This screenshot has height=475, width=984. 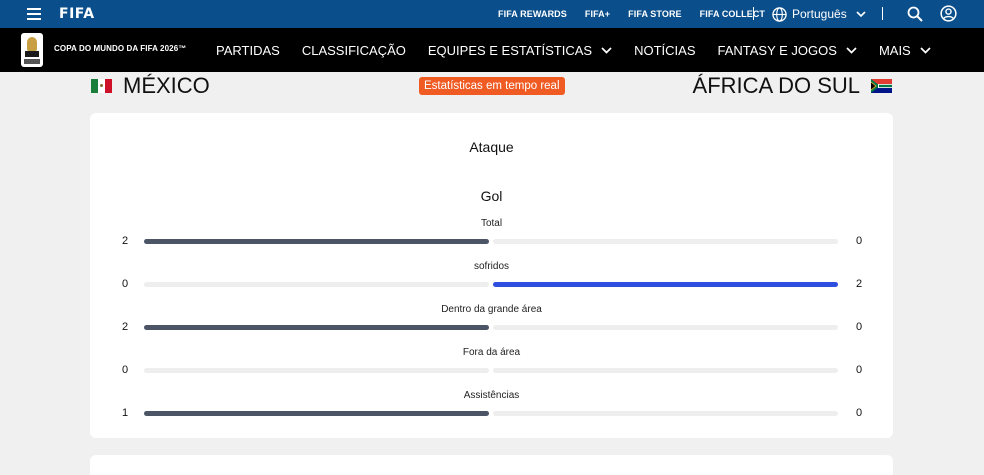 What do you see at coordinates (532, 14) in the screenshot?
I see `link-fifa-rewards: FIFA REWARDS` at bounding box center [532, 14].